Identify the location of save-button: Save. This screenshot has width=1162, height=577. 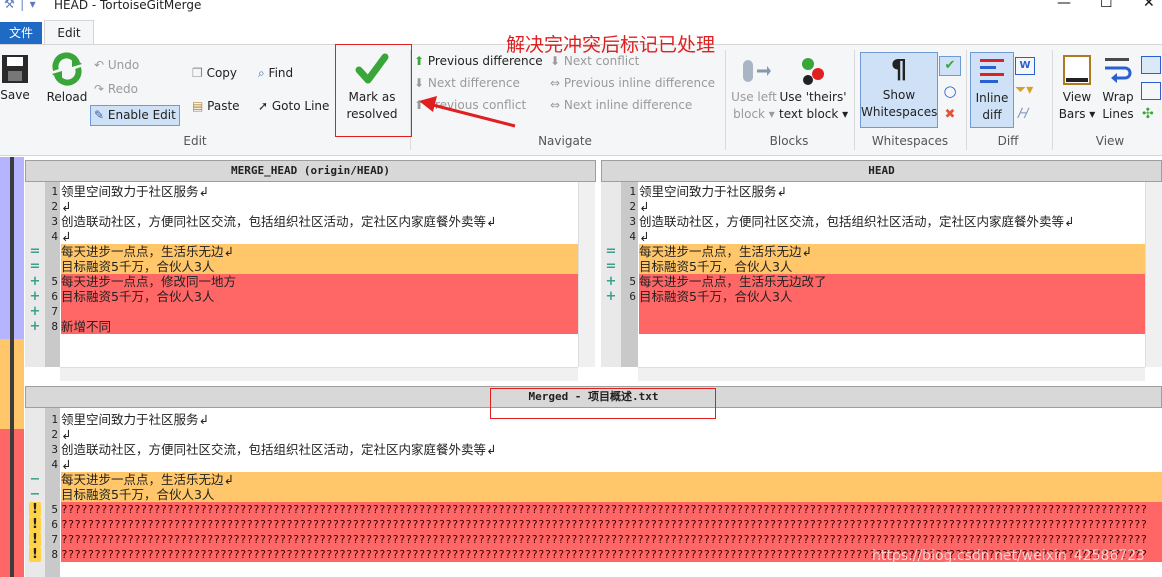
(15, 79).